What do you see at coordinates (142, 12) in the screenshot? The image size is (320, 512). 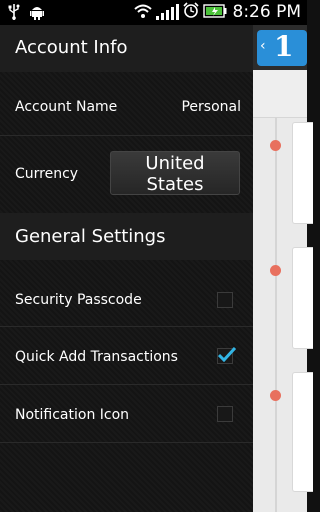 I see `wifi-icon` at bounding box center [142, 12].